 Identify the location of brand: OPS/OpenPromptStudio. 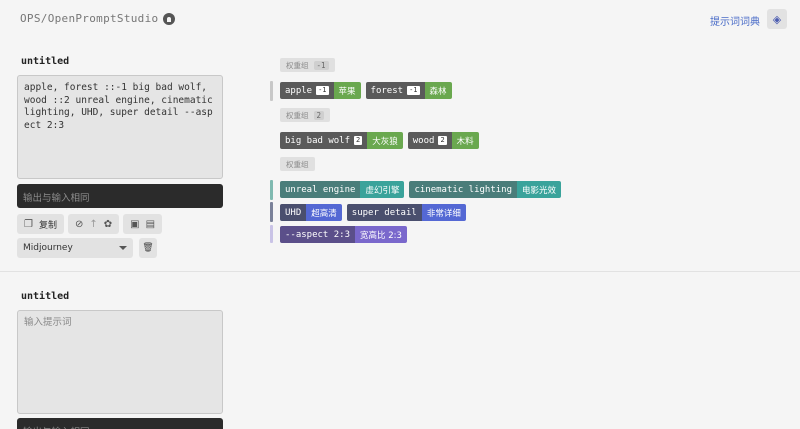
(98, 18).